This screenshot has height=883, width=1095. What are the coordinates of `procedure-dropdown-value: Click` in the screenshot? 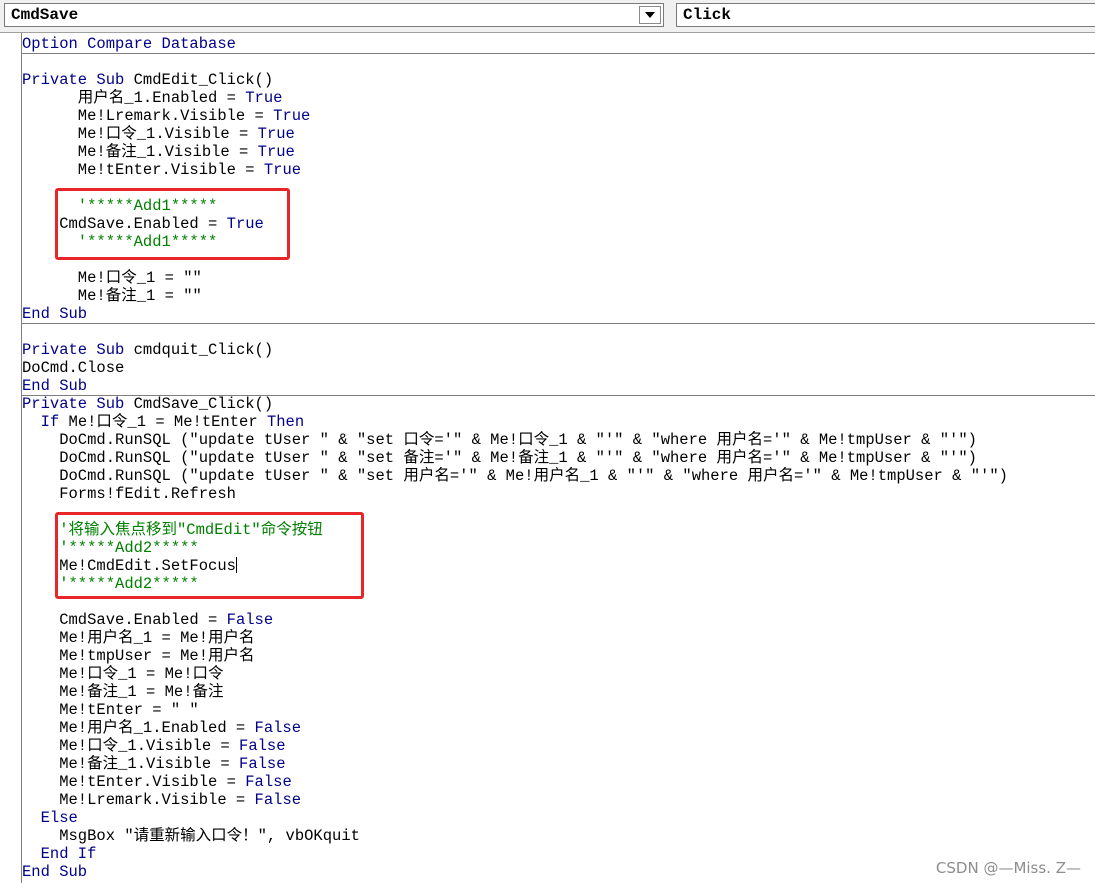 It's located at (707, 15).